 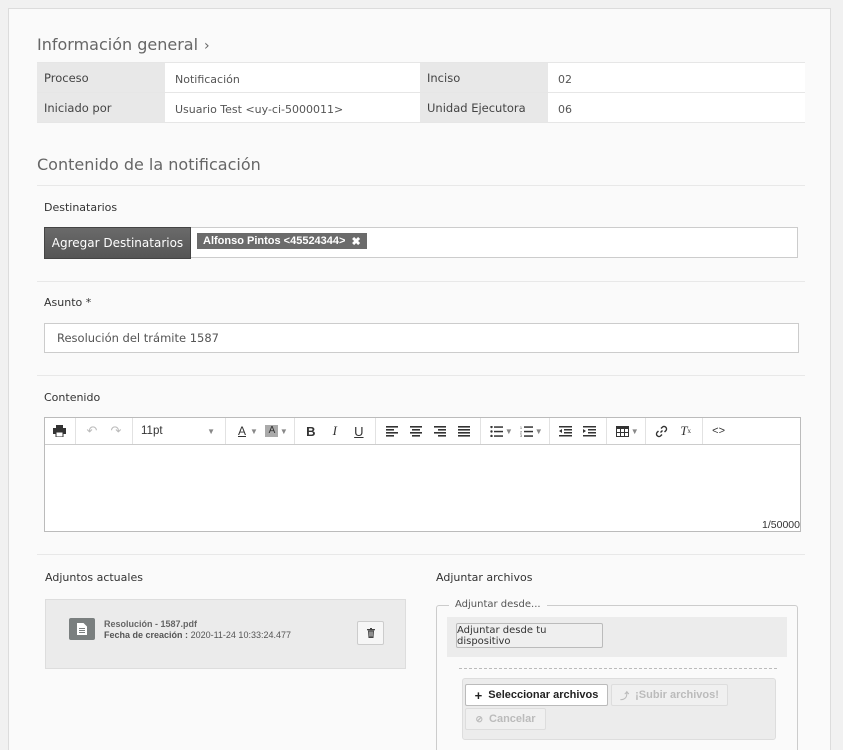 What do you see at coordinates (416, 431) in the screenshot?
I see `align-center-icon` at bounding box center [416, 431].